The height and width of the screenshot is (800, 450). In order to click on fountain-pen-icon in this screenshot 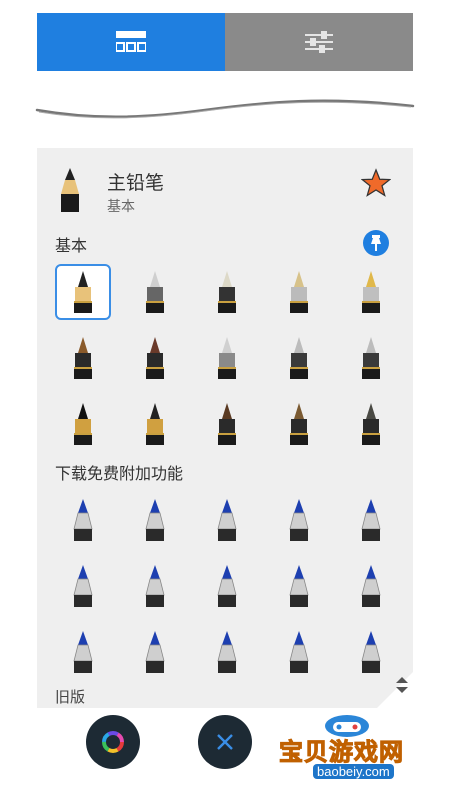, I will do `click(371, 292)`.